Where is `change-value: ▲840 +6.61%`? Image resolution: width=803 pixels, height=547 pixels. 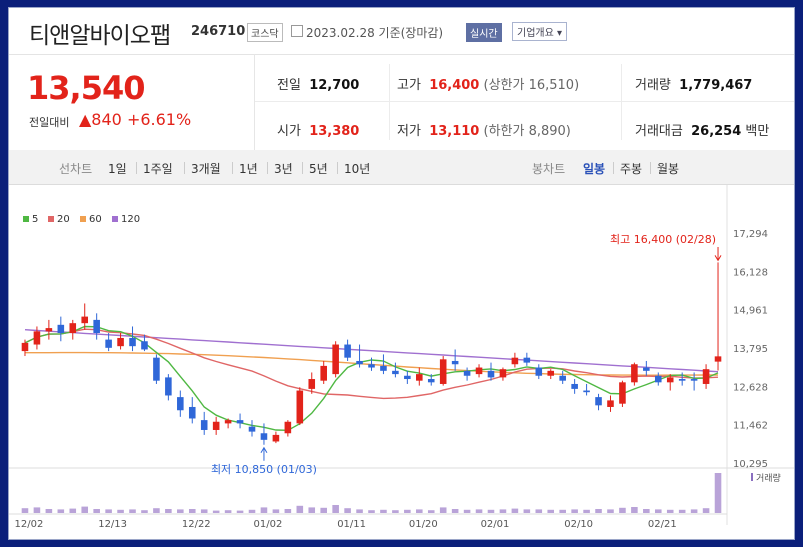
change-value: ▲840 +6.61% is located at coordinates (135, 119).